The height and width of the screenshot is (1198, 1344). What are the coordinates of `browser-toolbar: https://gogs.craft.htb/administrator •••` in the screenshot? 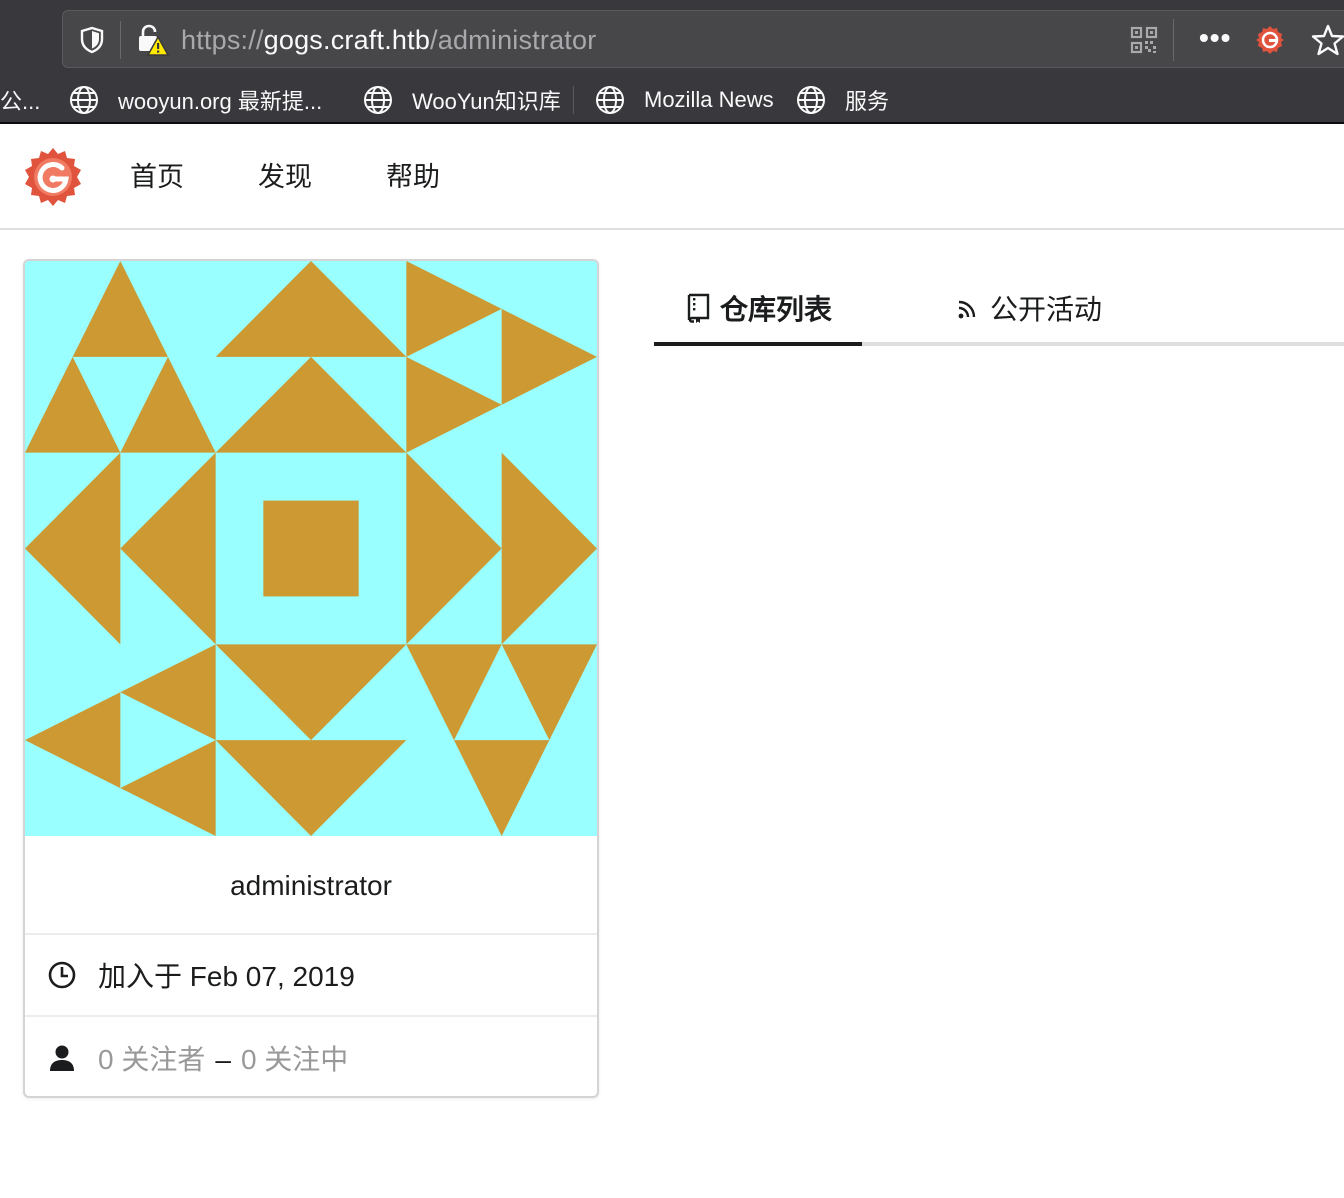 It's located at (672, 38).